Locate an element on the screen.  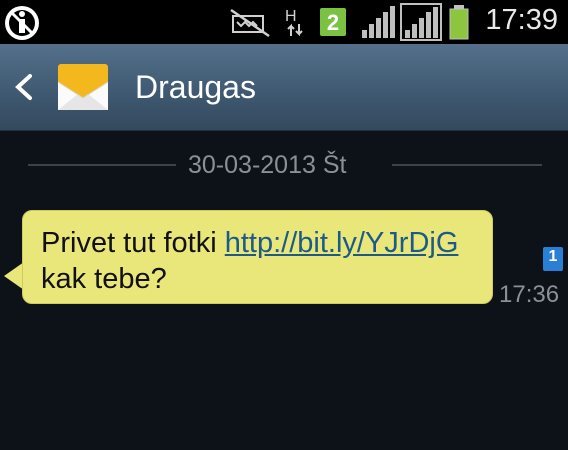
sim-badge-icon: 2 is located at coordinates (333, 22).